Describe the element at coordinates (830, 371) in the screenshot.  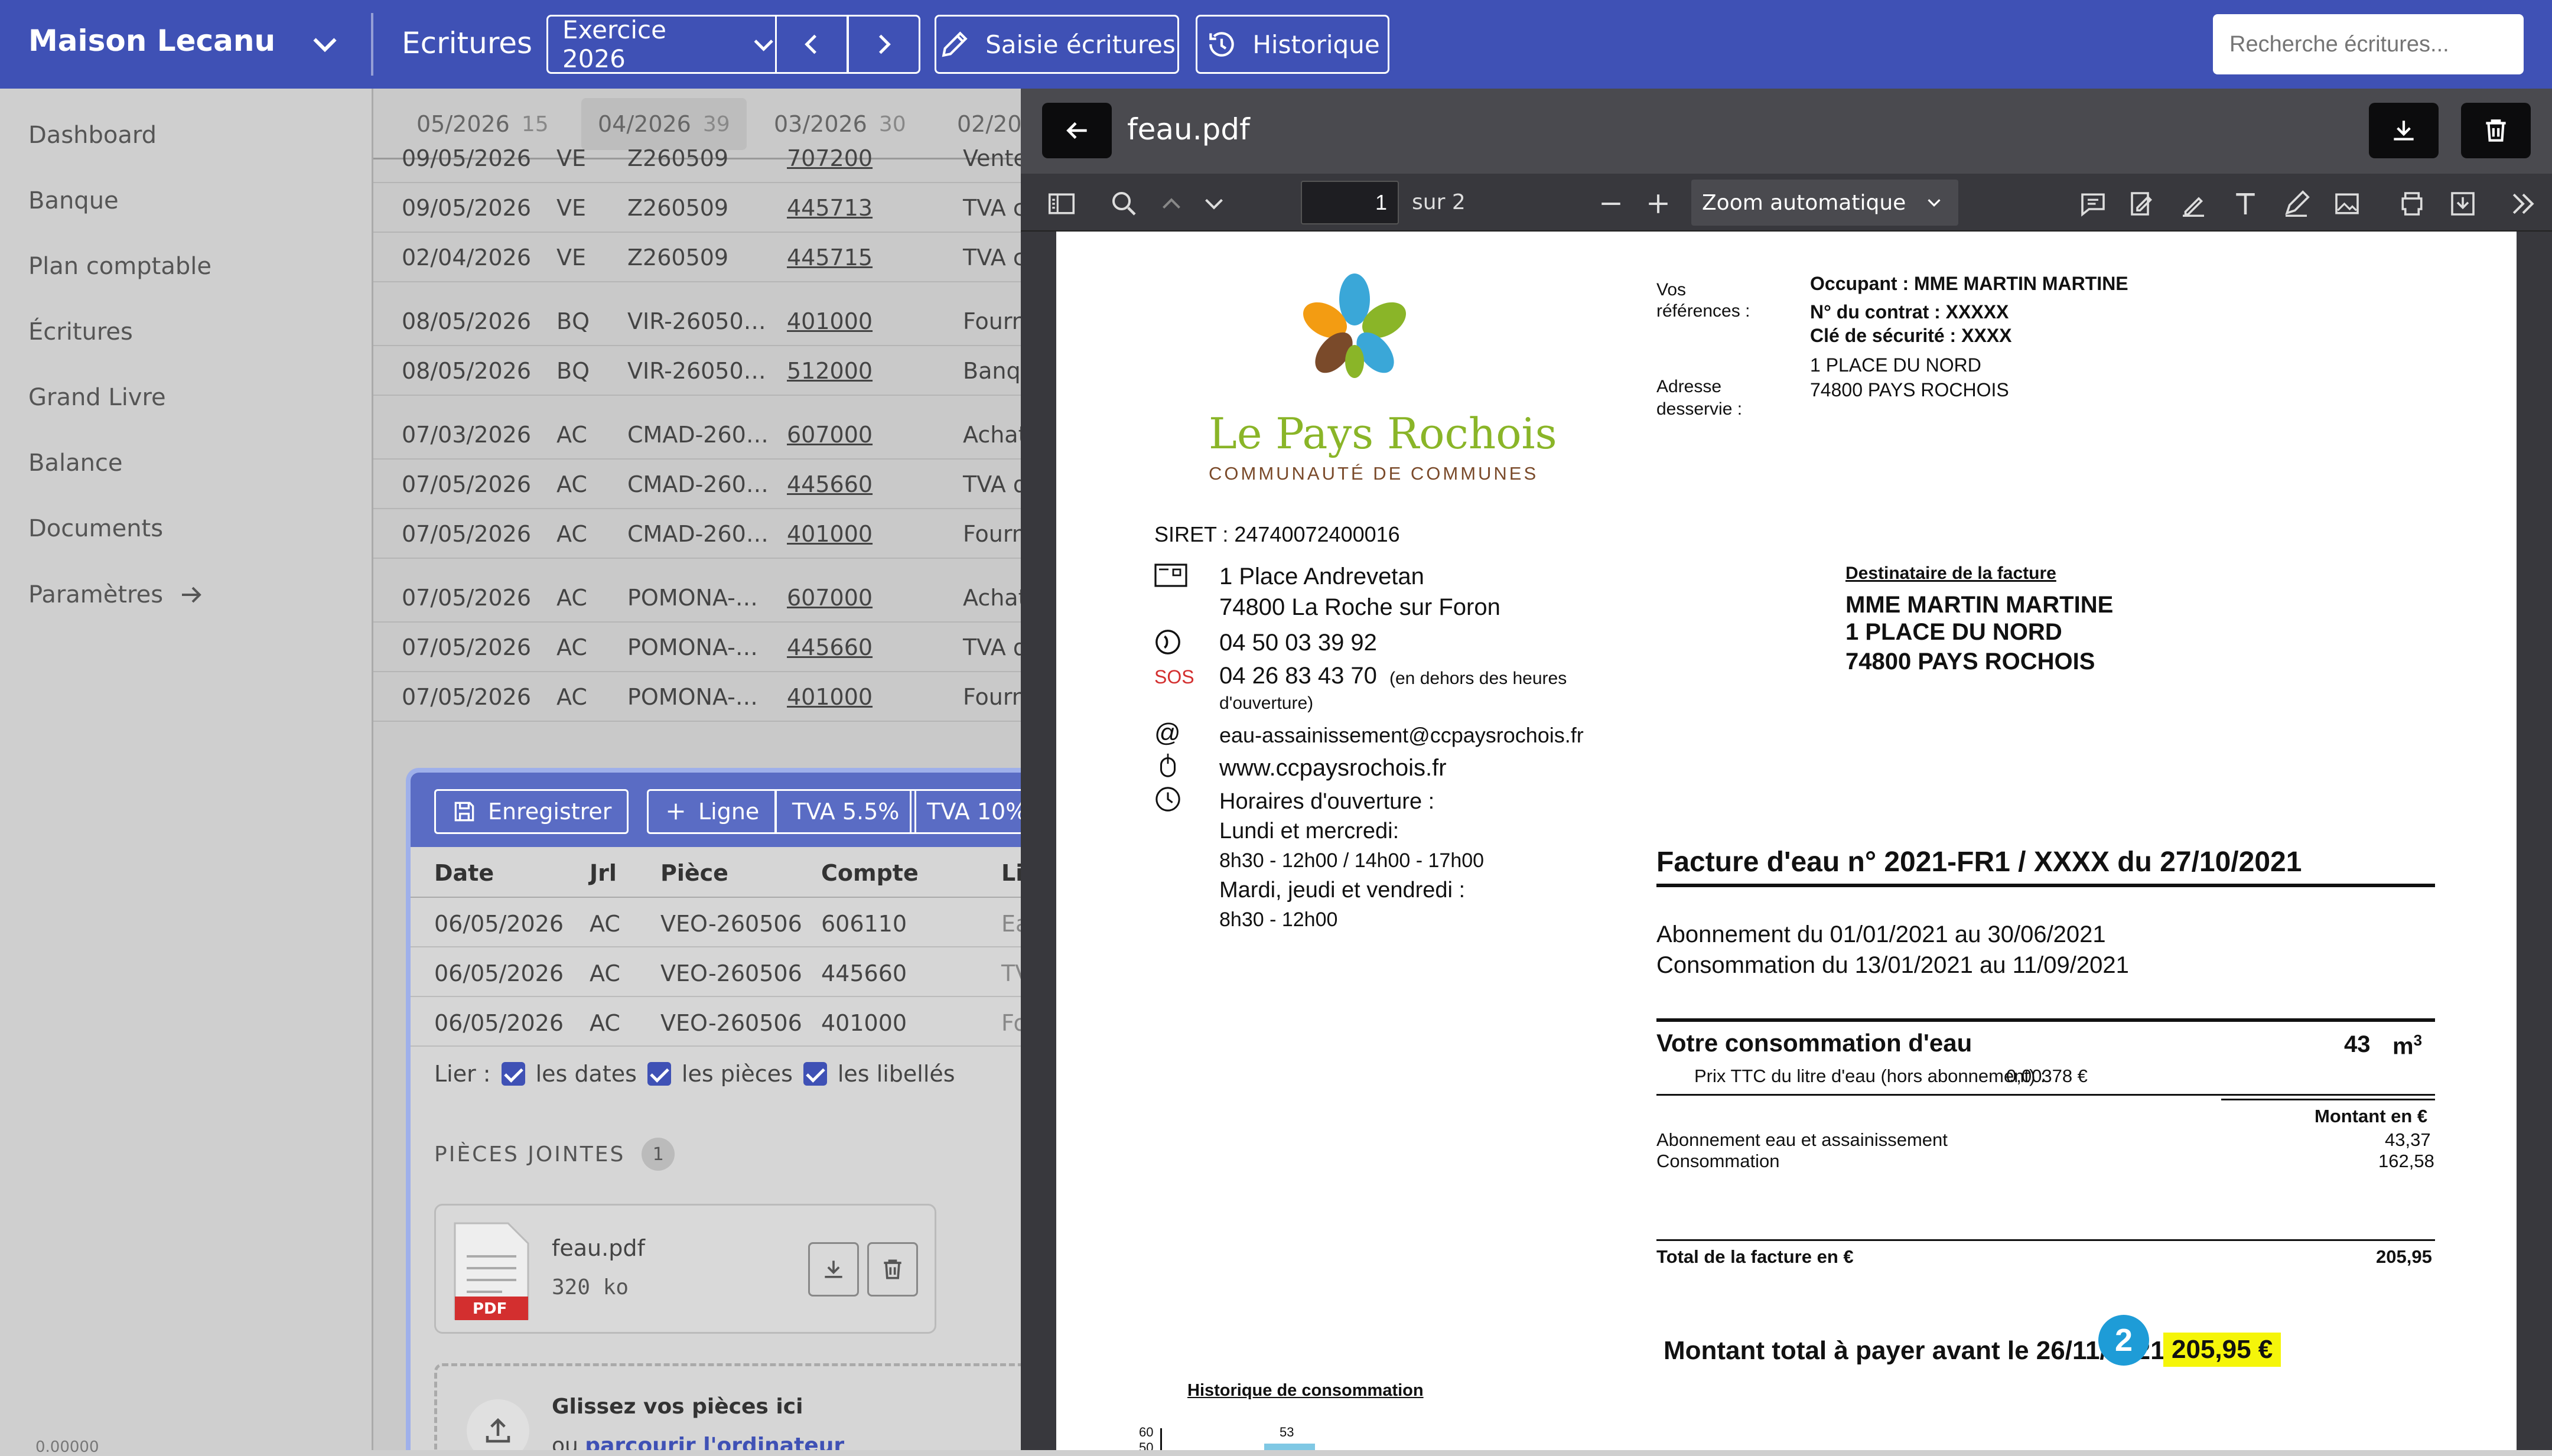
I see `cell-account: 512000` at that location.